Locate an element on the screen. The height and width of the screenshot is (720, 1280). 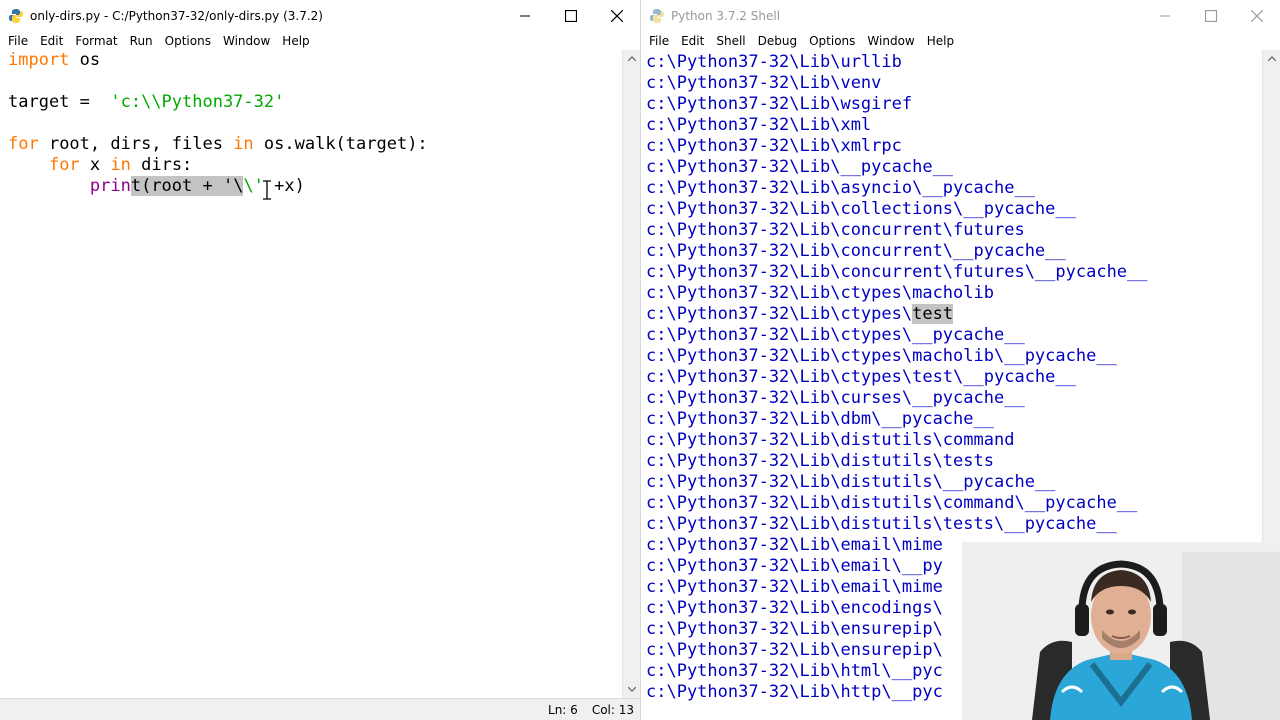
menu-shell: Shell is located at coordinates (730, 41).